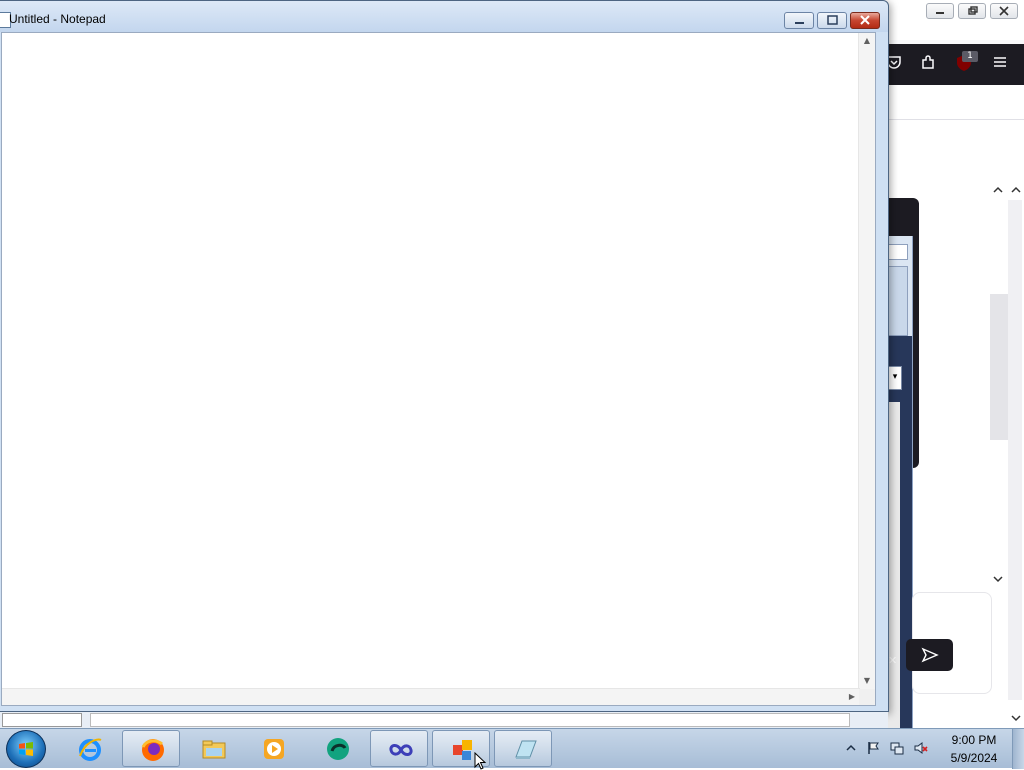 The height and width of the screenshot is (770, 1024). What do you see at coordinates (866, 361) in the screenshot?
I see `vertical-scrollbar: ▲ ▼` at bounding box center [866, 361].